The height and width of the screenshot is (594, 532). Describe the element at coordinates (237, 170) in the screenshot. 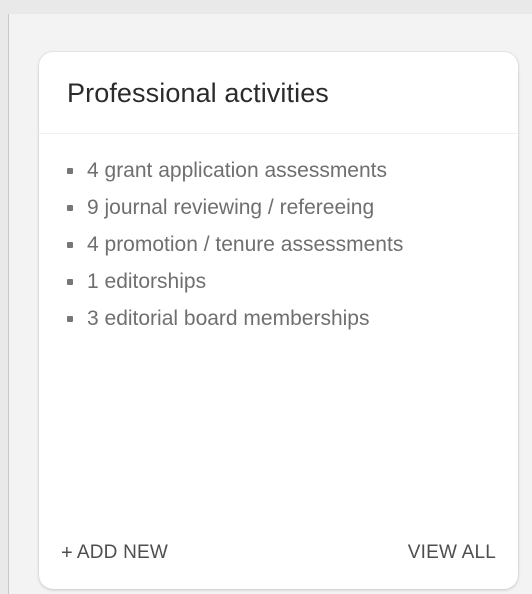

I see `activity-text: 4 grant application assessments` at that location.